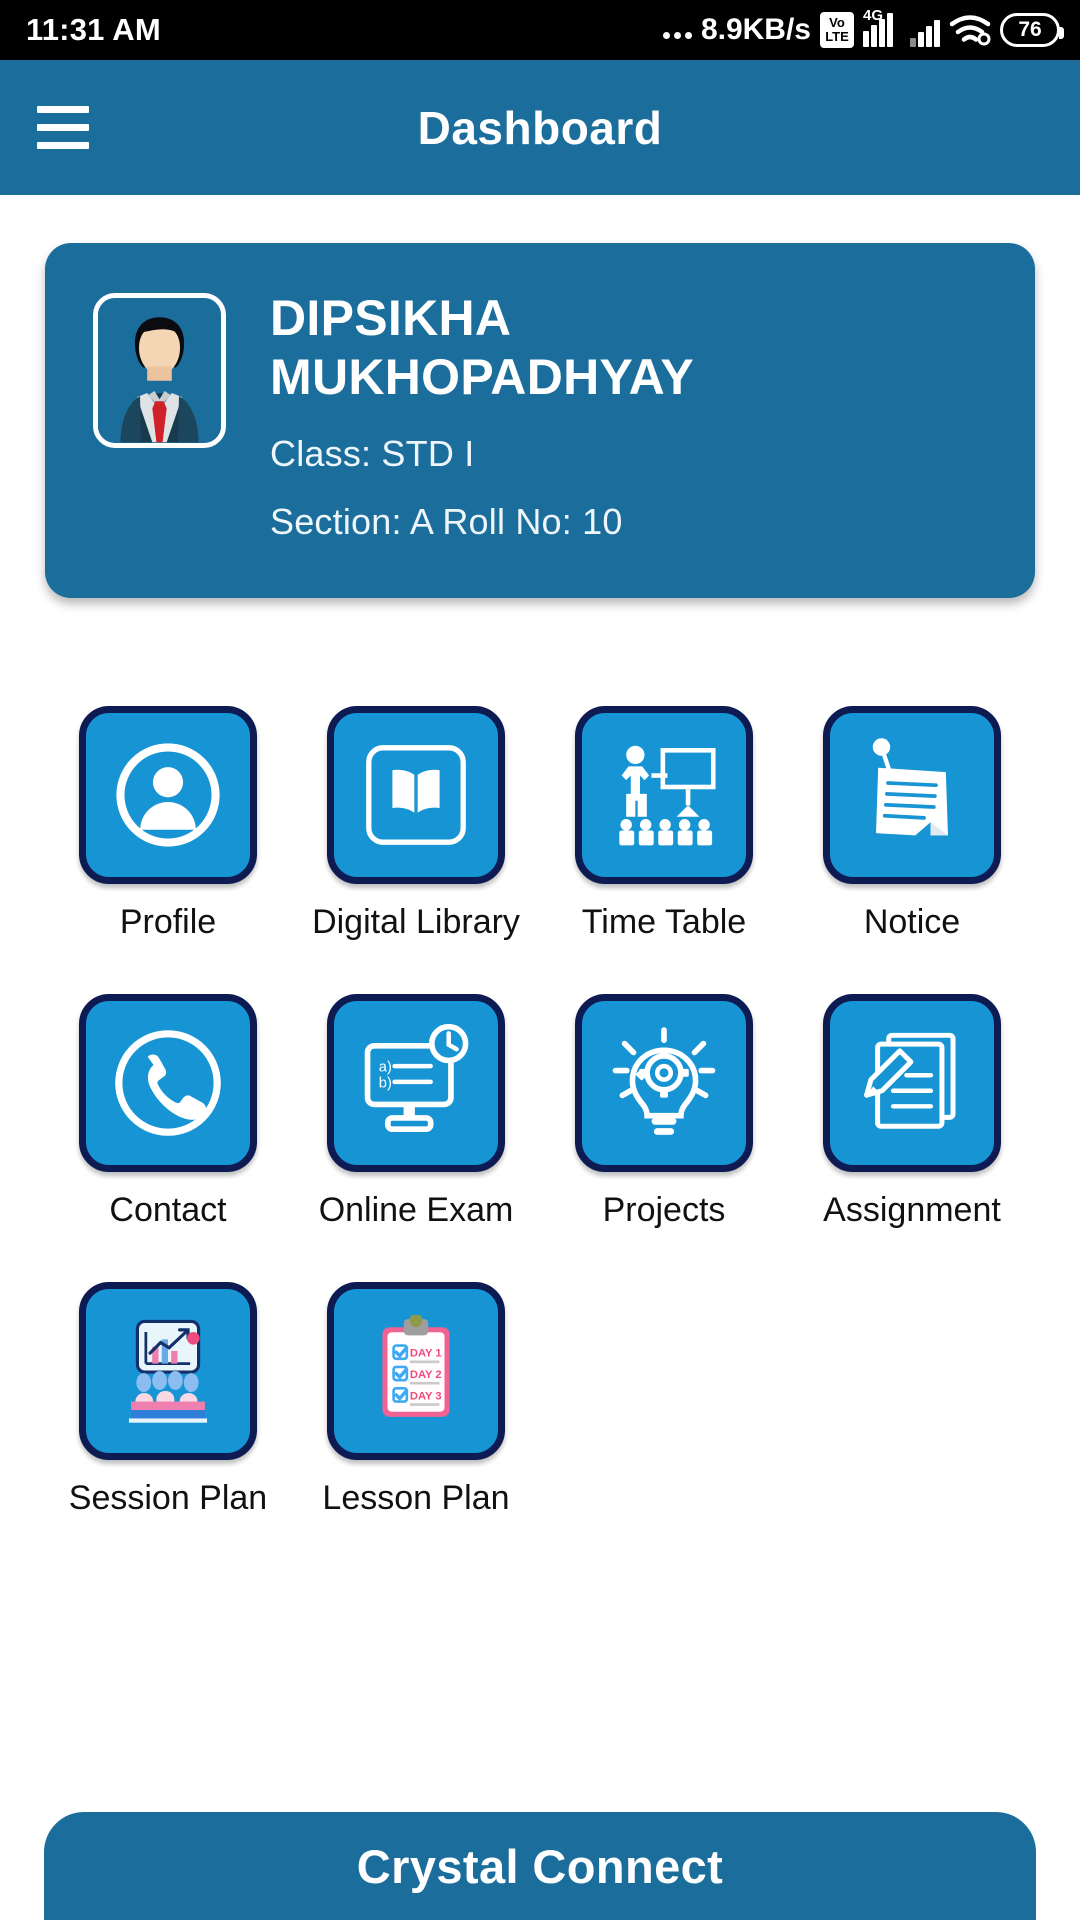 The height and width of the screenshot is (1920, 1080). Describe the element at coordinates (970, 30) in the screenshot. I see `wifi-icon` at that location.